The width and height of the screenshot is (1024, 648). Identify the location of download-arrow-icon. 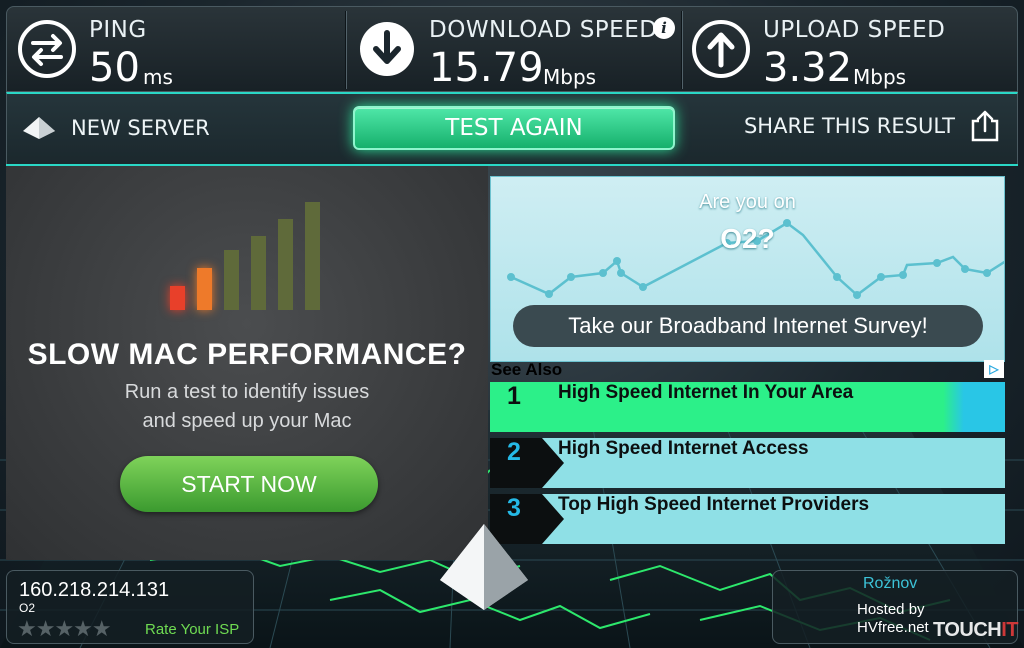
(387, 49).